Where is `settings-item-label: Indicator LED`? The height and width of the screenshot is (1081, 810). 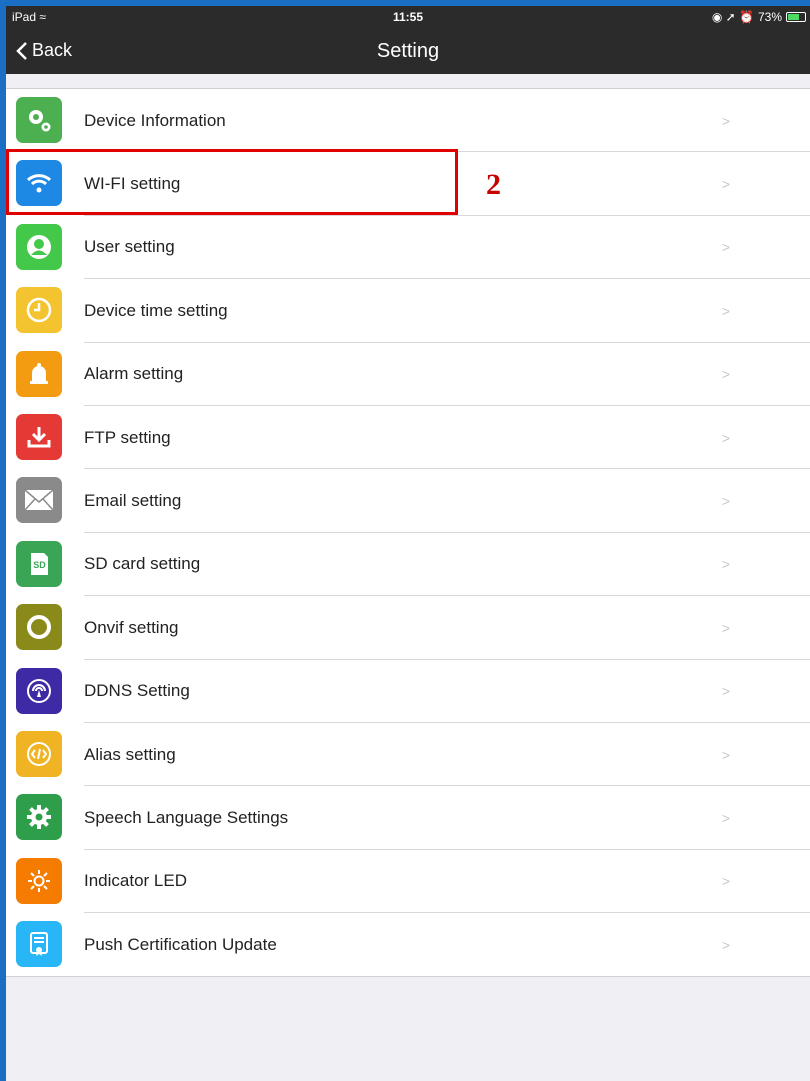 settings-item-label: Indicator LED is located at coordinates (135, 881).